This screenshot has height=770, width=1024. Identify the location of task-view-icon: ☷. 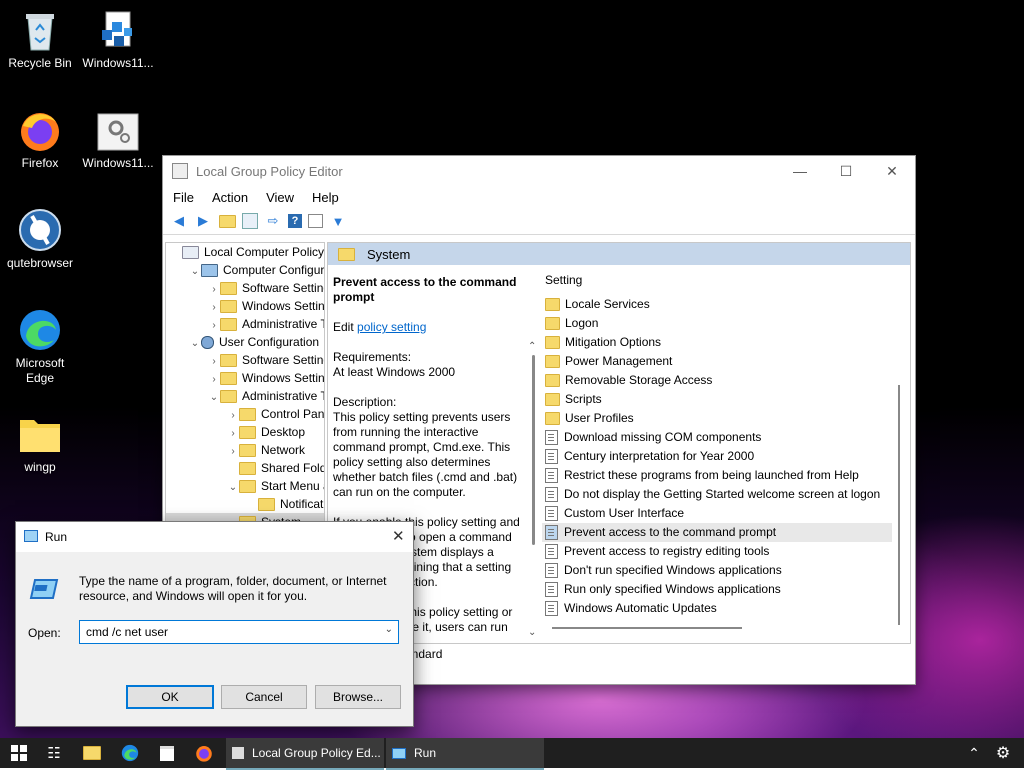
(54, 753).